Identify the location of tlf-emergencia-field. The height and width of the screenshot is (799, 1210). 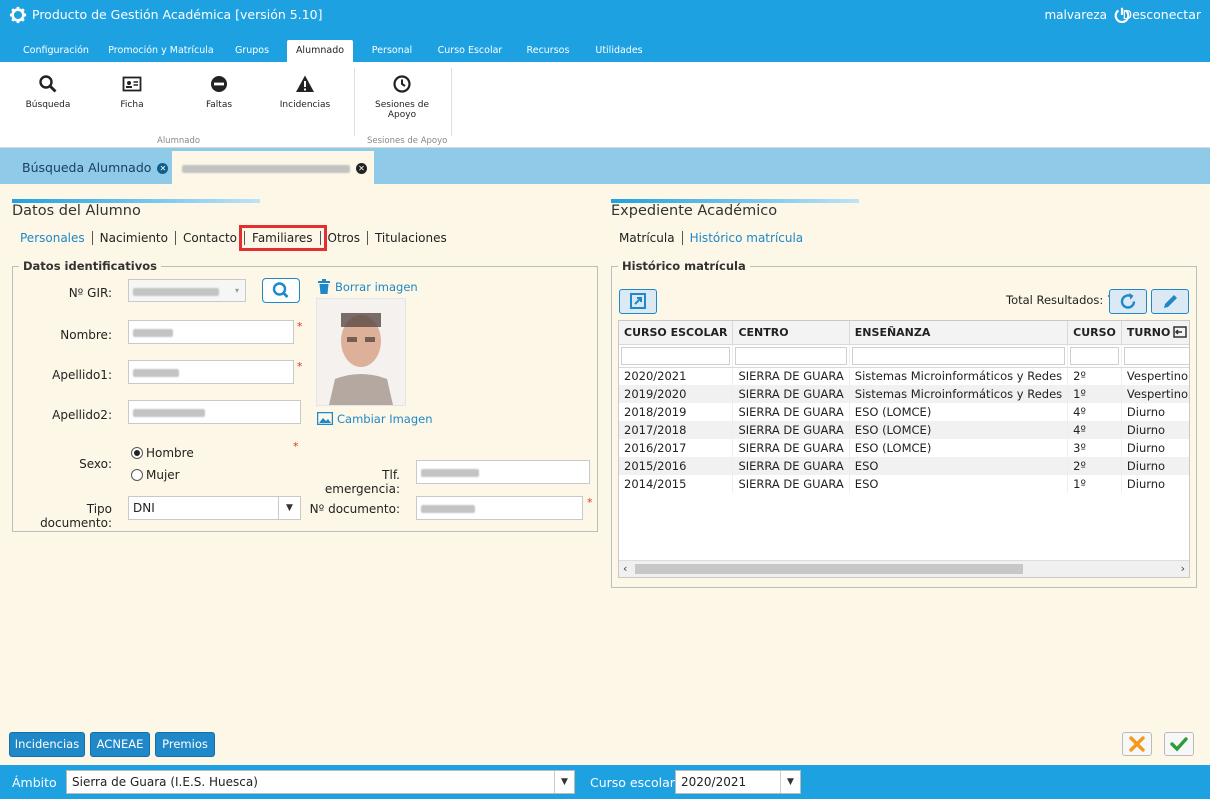
(503, 472).